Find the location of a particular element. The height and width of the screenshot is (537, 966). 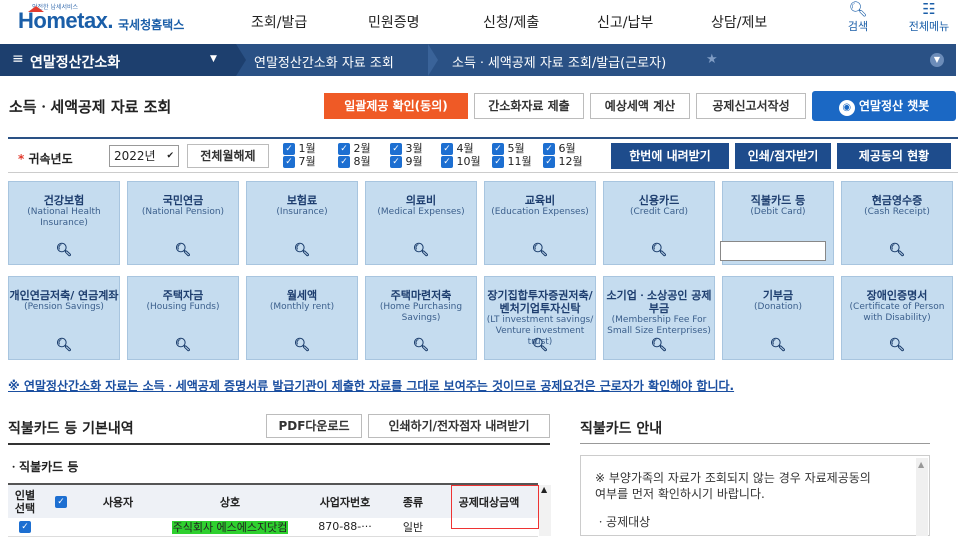

logo-korean: 국세청홈택스 is located at coordinates (151, 25).